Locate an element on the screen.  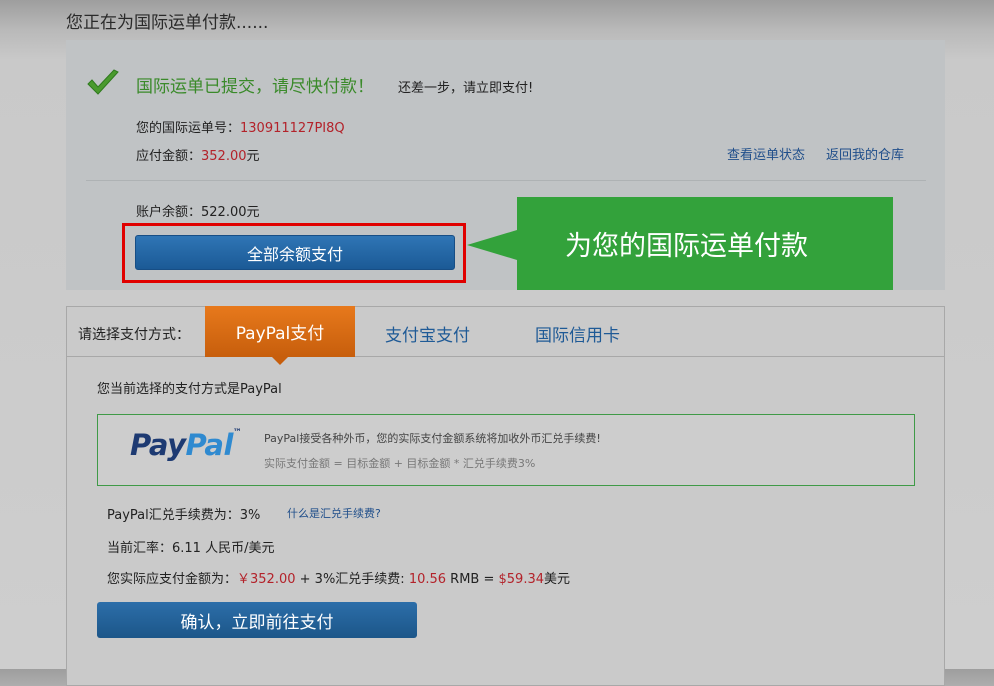
total-usd: $59.34 is located at coordinates (521, 579).